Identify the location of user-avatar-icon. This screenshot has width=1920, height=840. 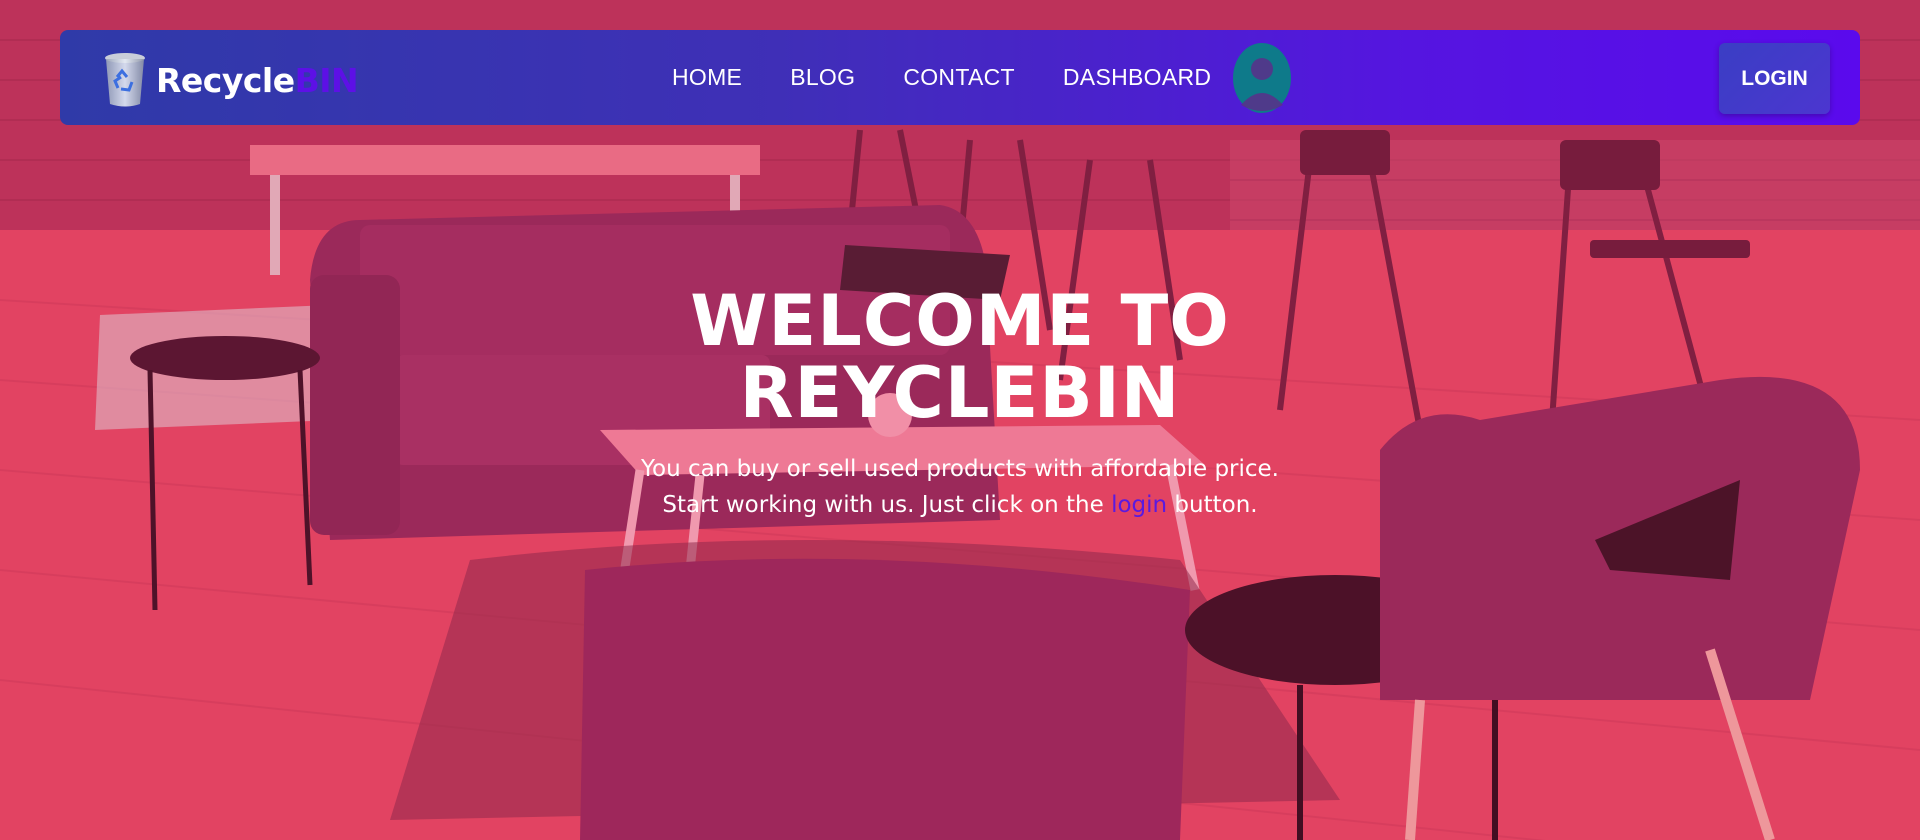
(1262, 77).